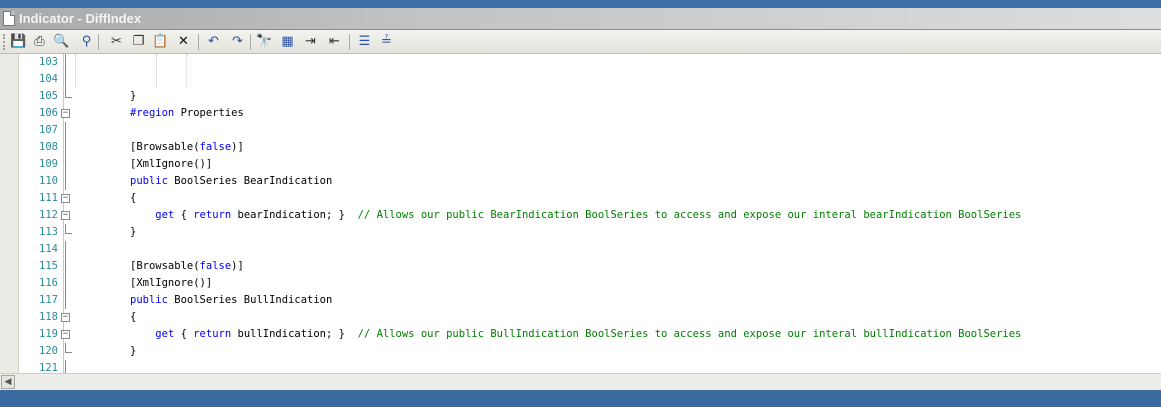  I want to click on code-keyword: #region, so click(152, 113).